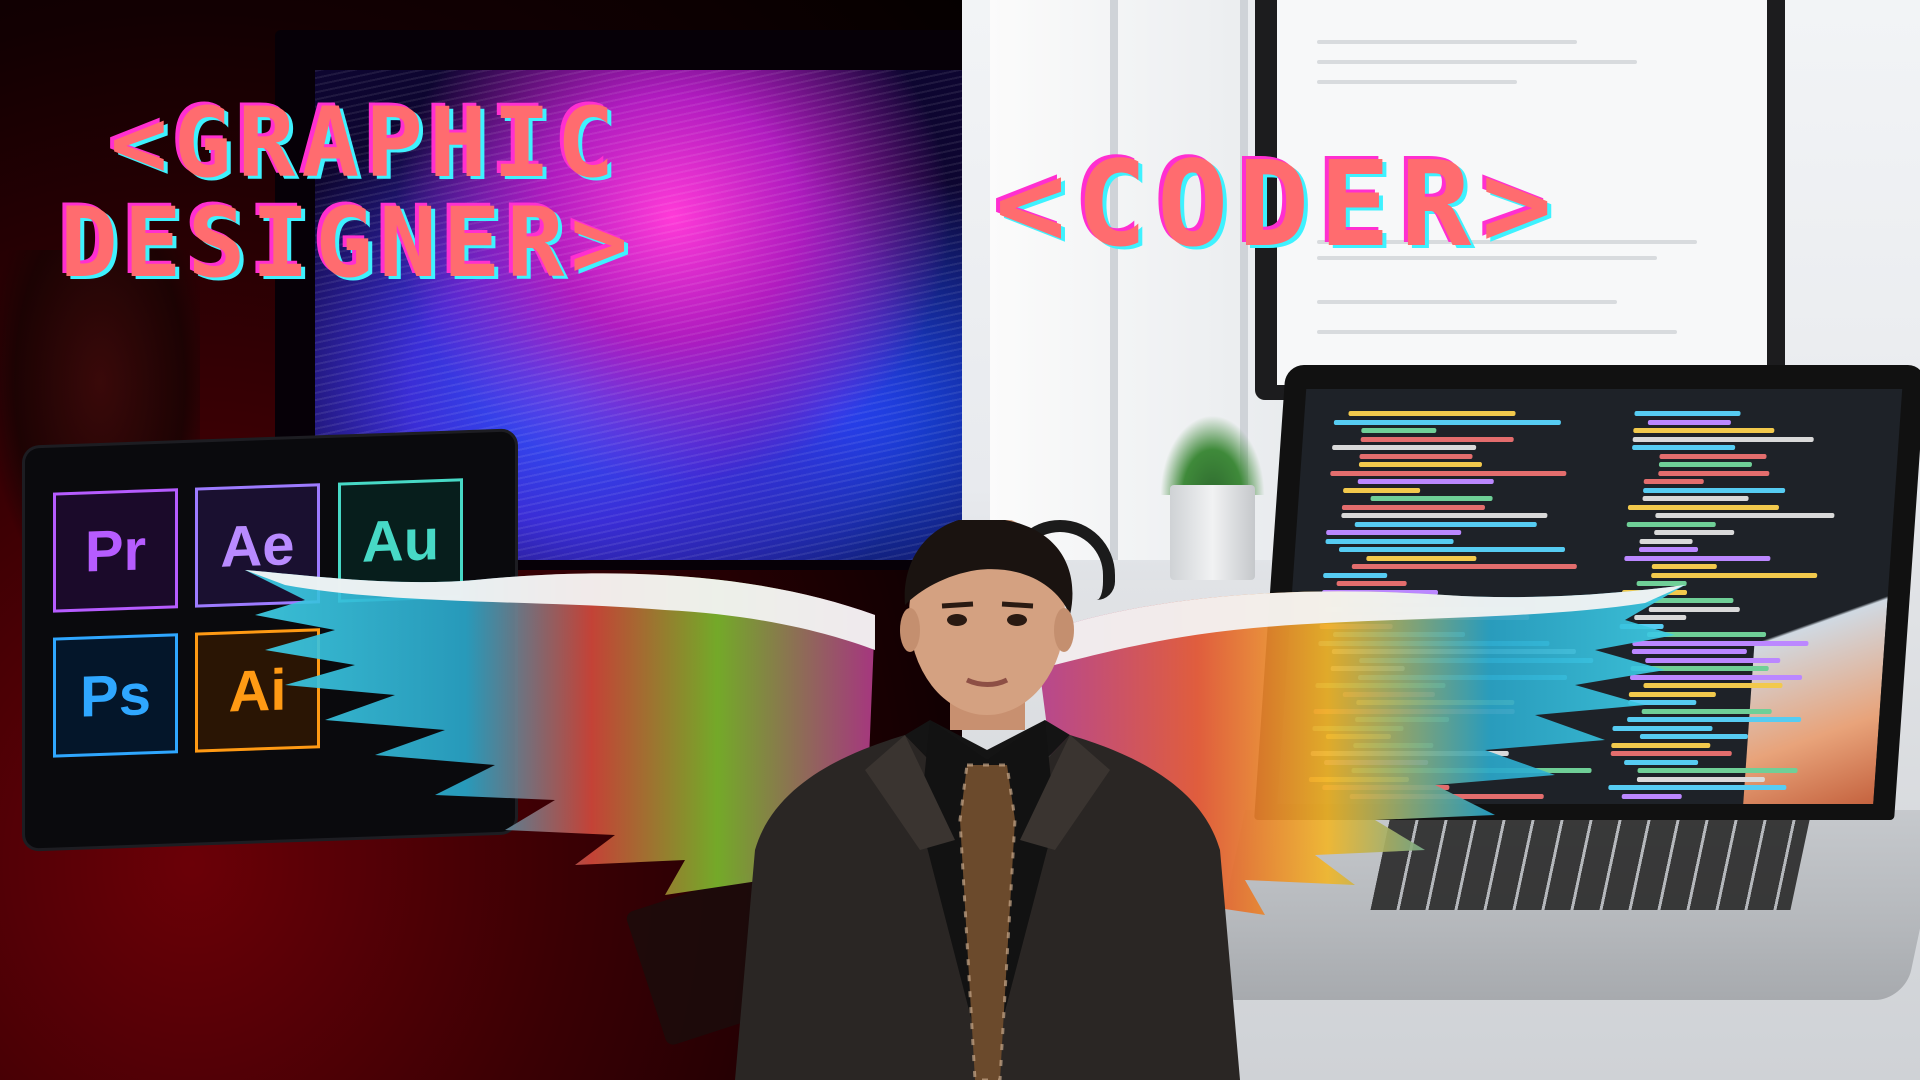 The image size is (1920, 1080). I want to click on premiere-icon: Pr, so click(115, 550).